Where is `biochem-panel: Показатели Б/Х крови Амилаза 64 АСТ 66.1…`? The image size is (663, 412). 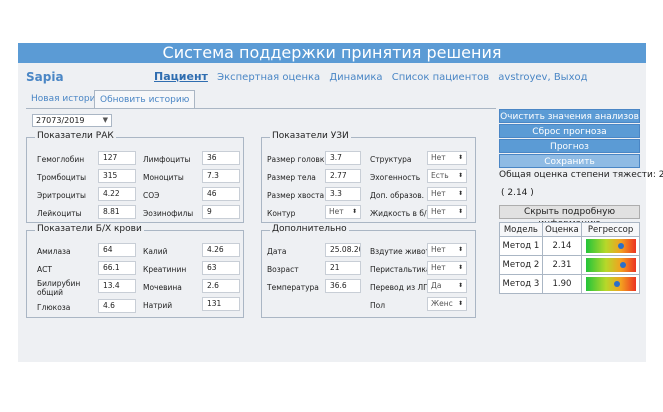
biochem-panel: Показатели Б/Х крови Амилаза 64 АСТ 66.1… is located at coordinates (135, 271).